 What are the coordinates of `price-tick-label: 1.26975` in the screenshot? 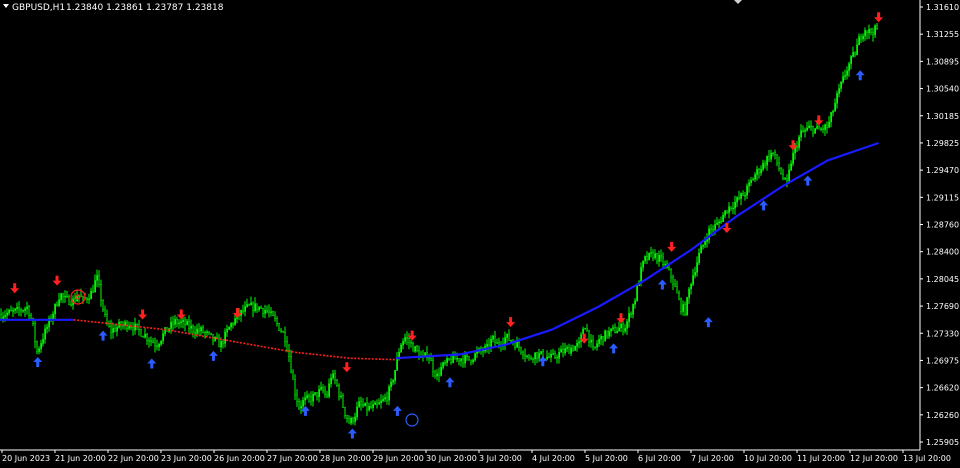 It's located at (942, 360).